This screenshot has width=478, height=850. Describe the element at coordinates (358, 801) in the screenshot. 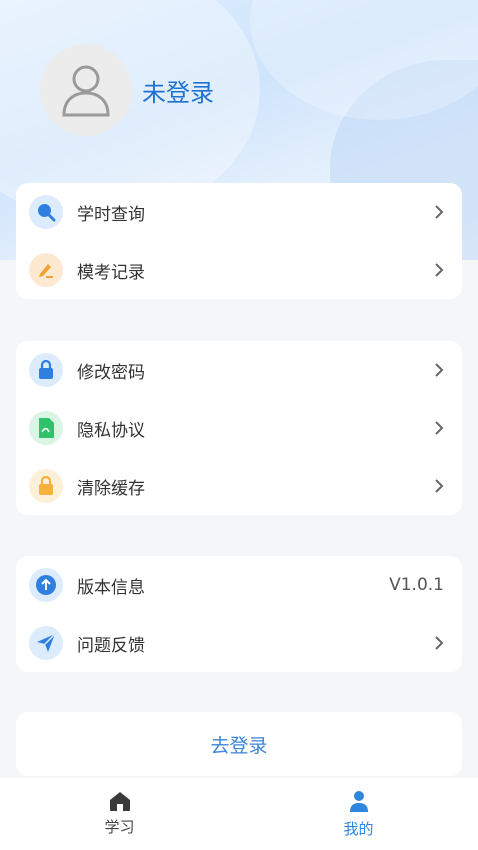

I see `person-icon` at that location.